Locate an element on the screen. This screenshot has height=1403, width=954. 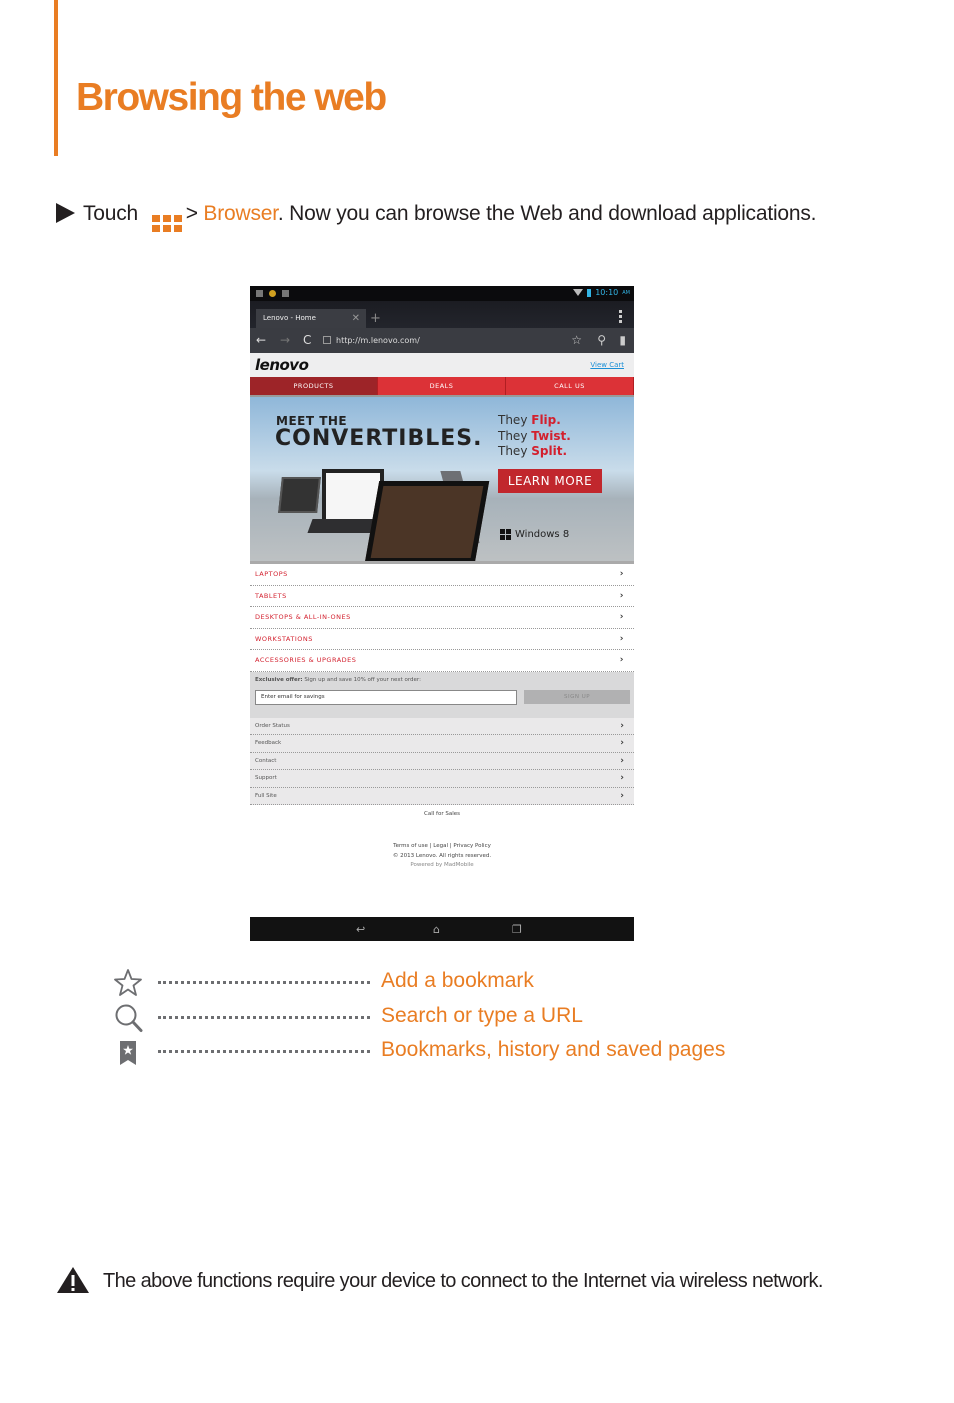
powered-by: Powered by MadMobile is located at coordinates (442, 865).